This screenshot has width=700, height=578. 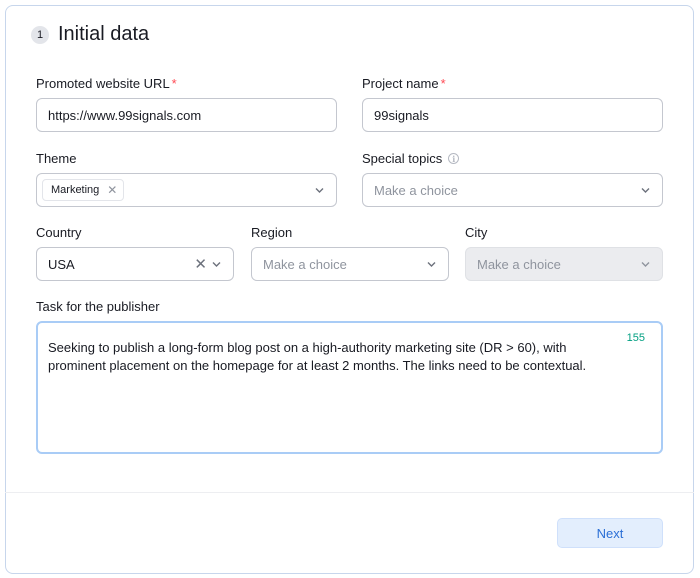 What do you see at coordinates (610, 533) in the screenshot?
I see `next-button: Next` at bounding box center [610, 533].